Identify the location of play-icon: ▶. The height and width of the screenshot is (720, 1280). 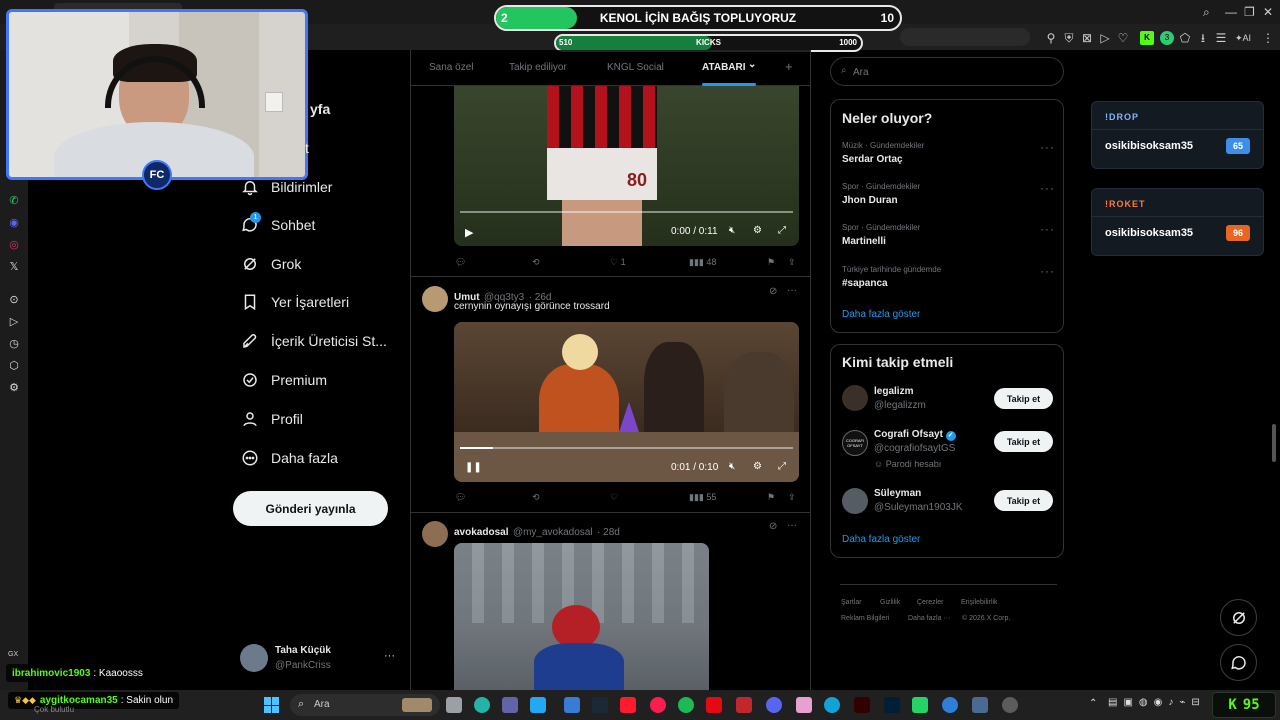
(469, 232).